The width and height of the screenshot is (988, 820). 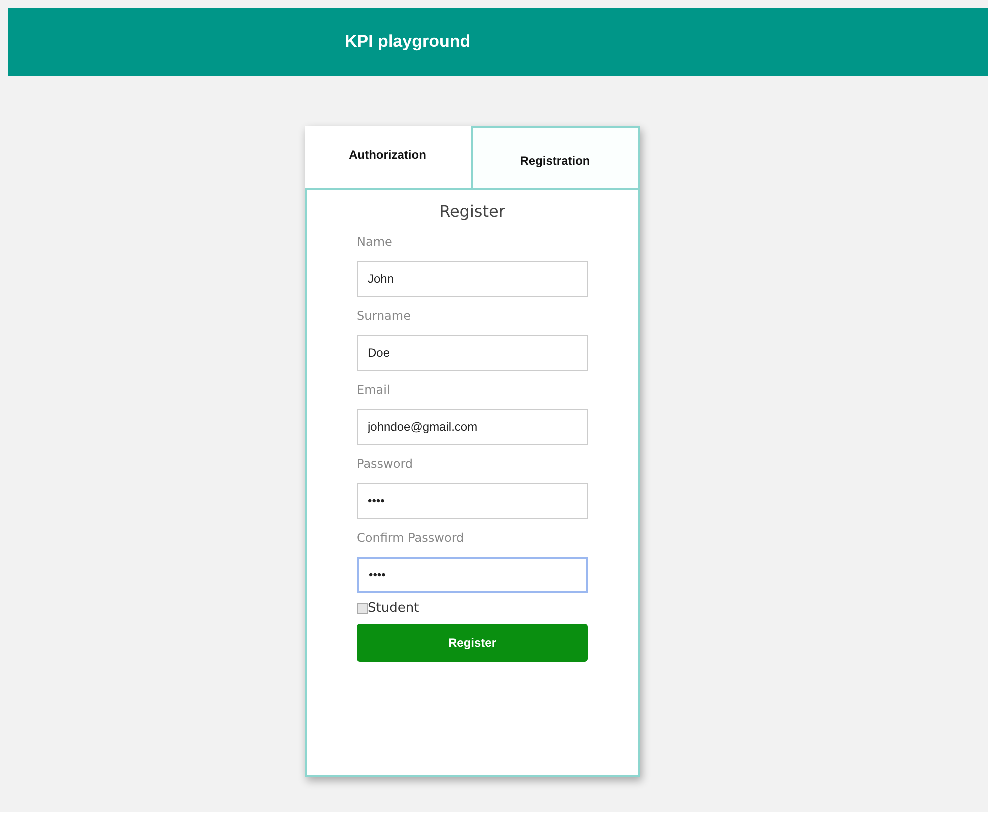 I want to click on field-label: Surname, so click(x=384, y=316).